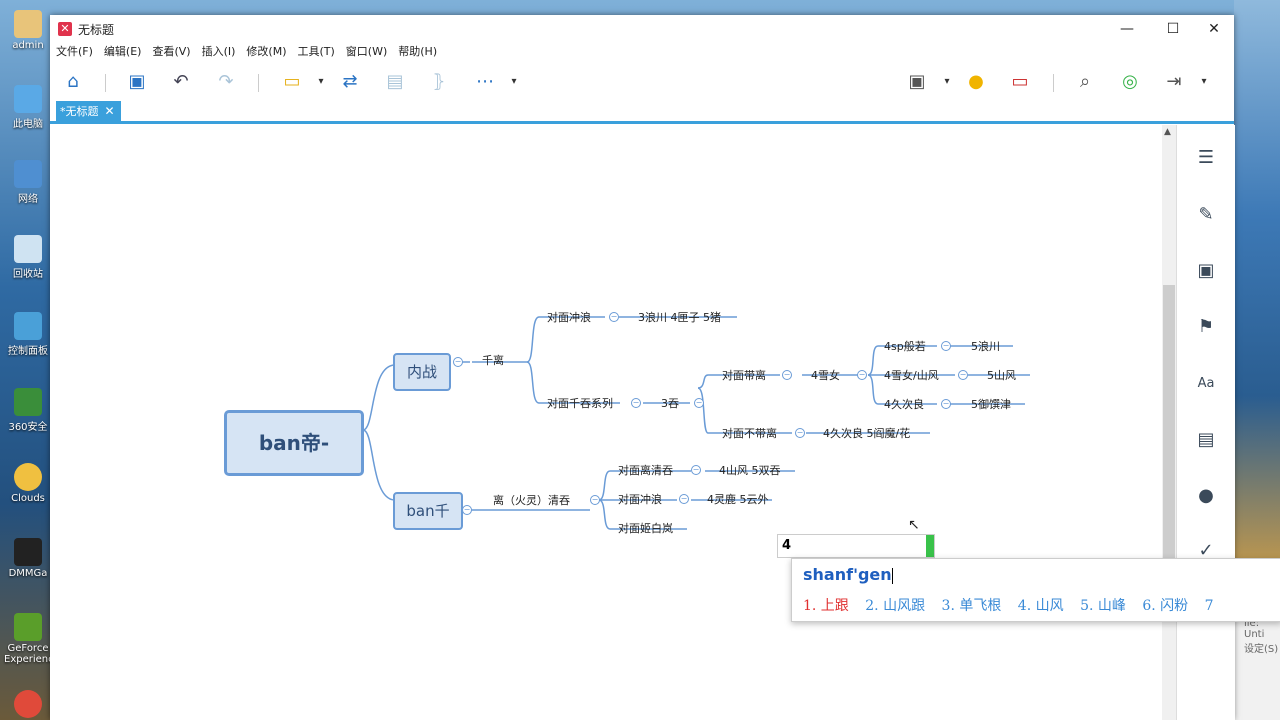 The image size is (1280, 720). Describe the element at coordinates (1127, 29) in the screenshot. I see `minimize-button: —` at that location.